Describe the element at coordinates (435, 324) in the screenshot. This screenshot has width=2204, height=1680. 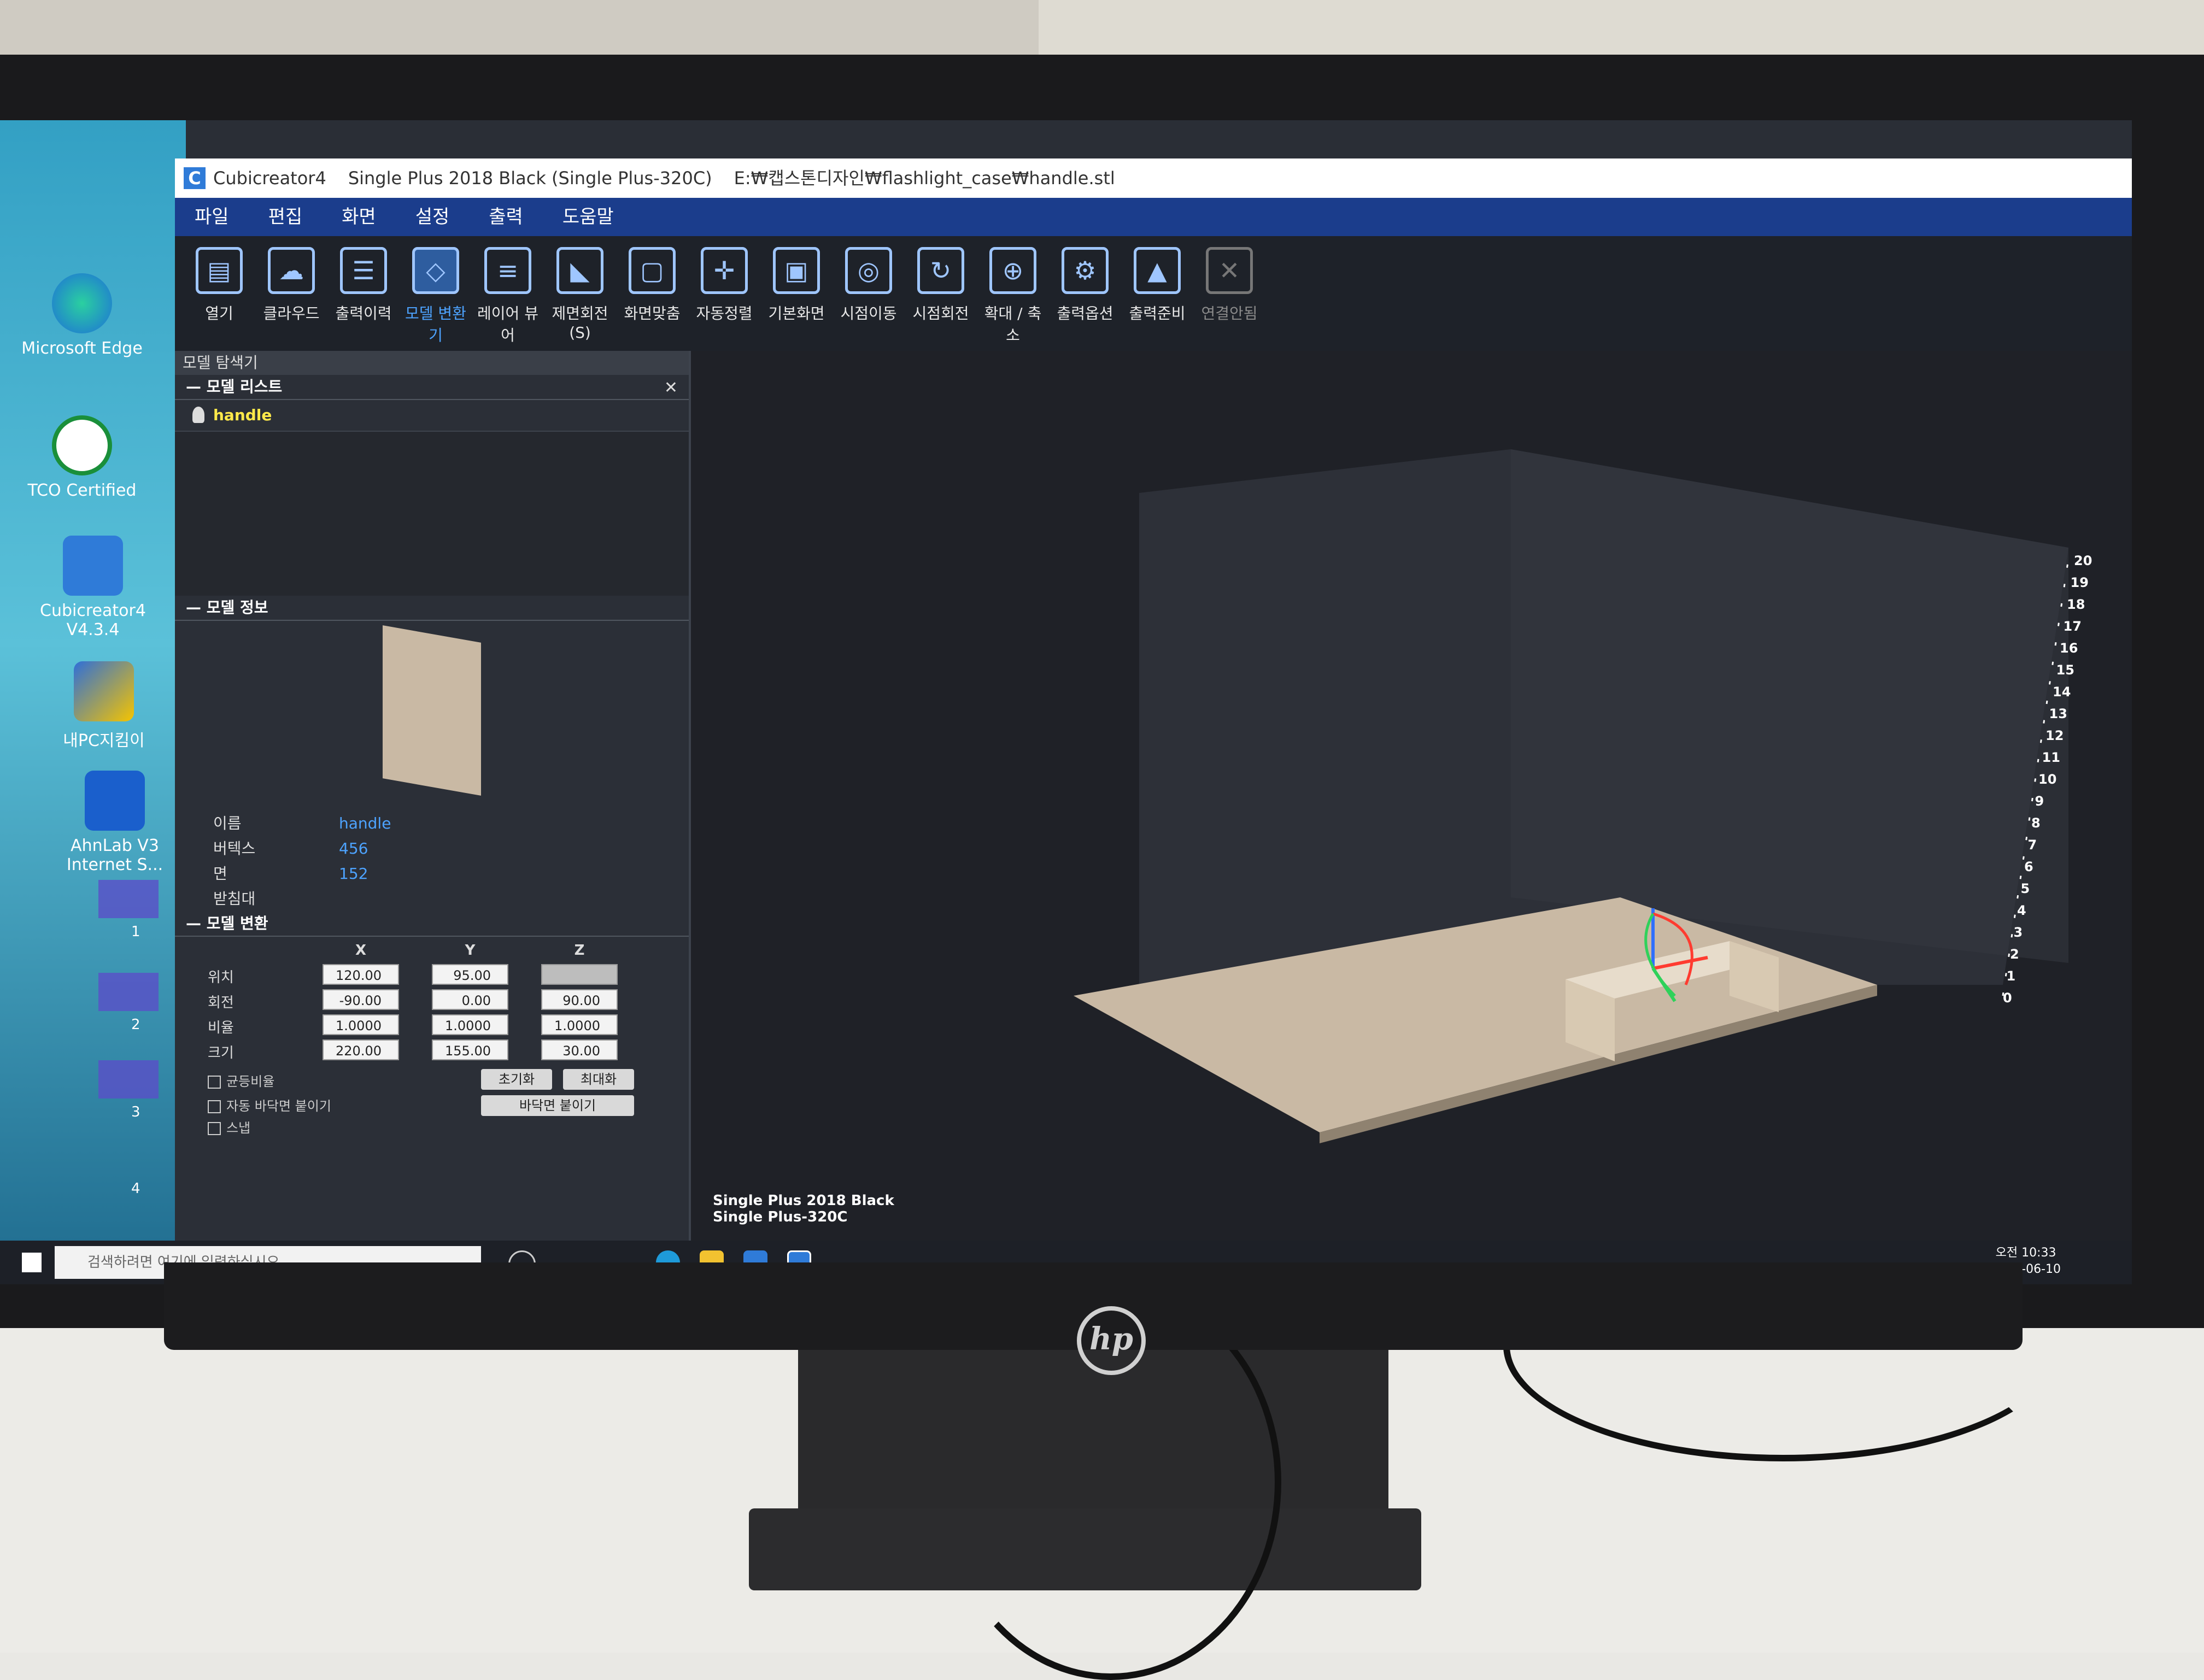
I see `toolbar-label: 모델 변환기` at that location.